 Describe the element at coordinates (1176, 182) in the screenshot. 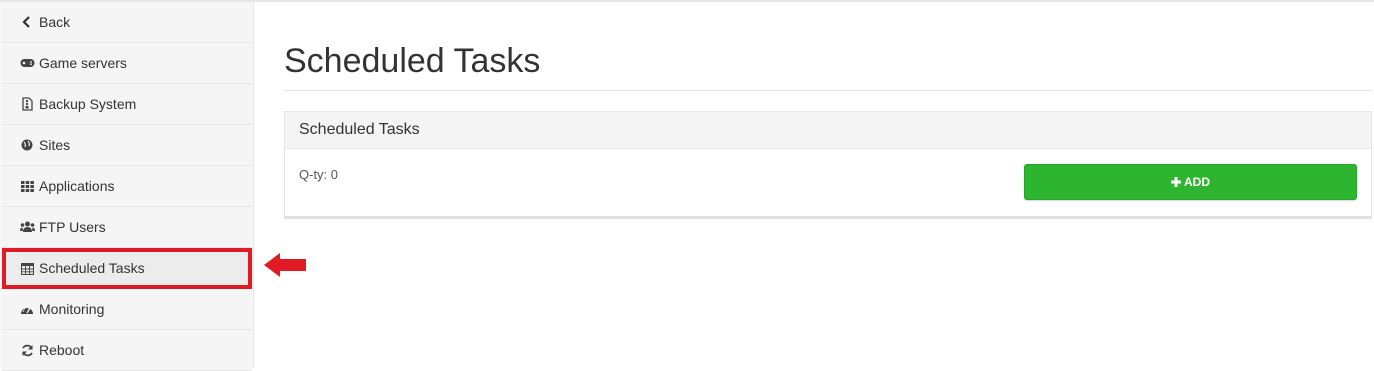

I see `plus-icon` at that location.